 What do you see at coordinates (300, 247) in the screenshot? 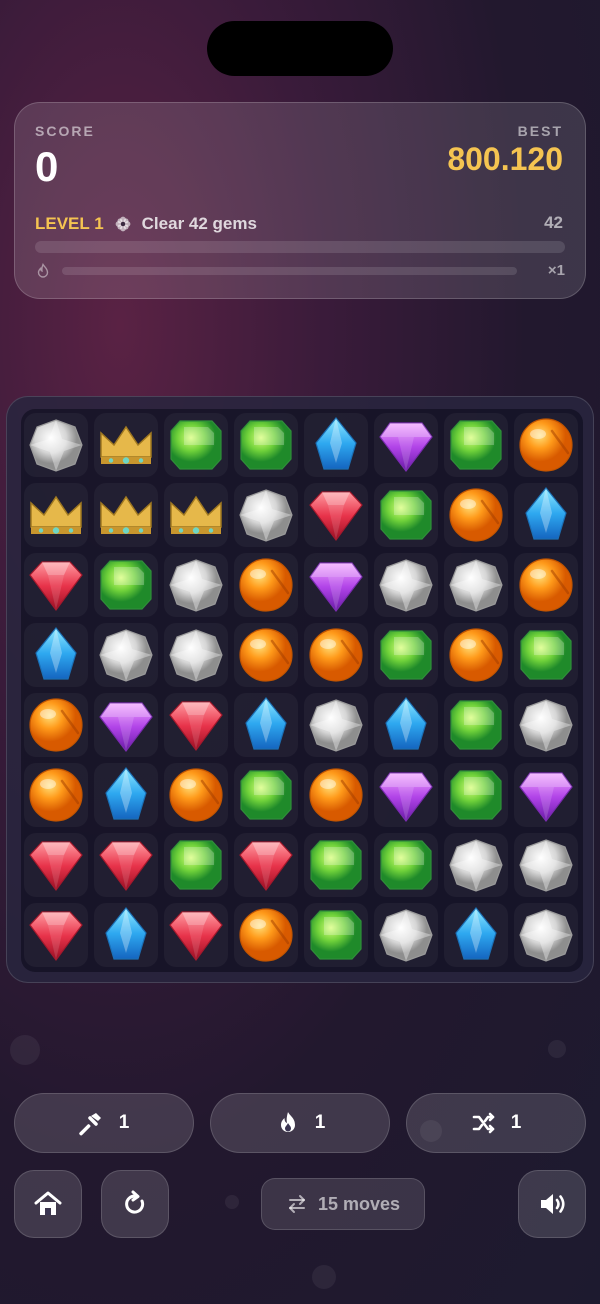
I see `level-progress-bar` at bounding box center [300, 247].